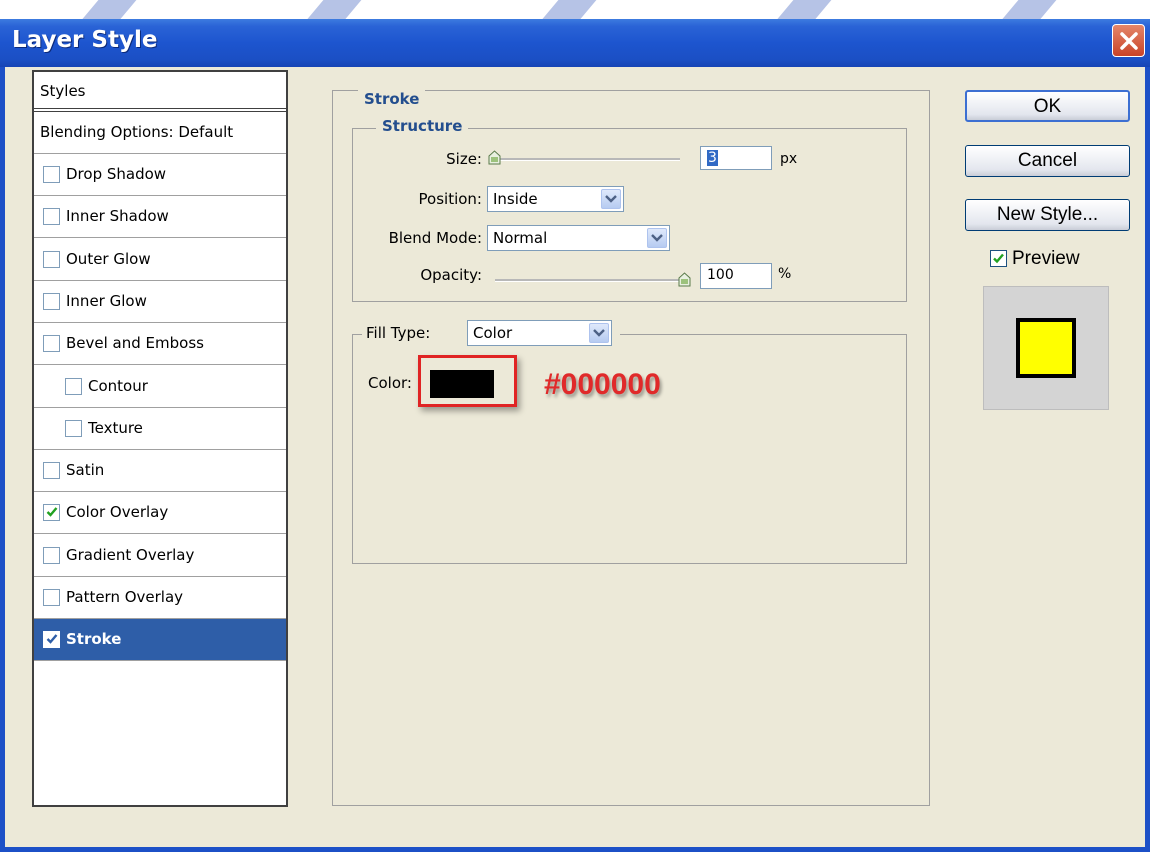  What do you see at coordinates (160, 260) in the screenshot?
I see `style-item-outer-glow: Outer Glow` at bounding box center [160, 260].